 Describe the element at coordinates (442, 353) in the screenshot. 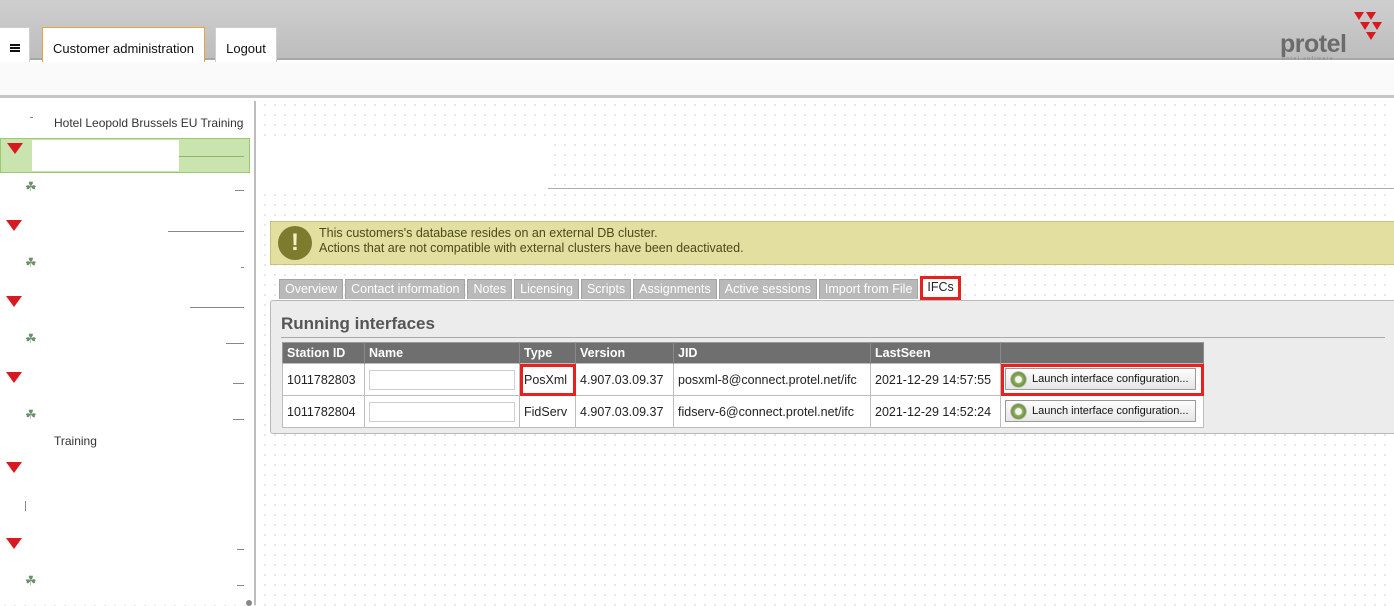

I see `column-header-name: Name` at that location.